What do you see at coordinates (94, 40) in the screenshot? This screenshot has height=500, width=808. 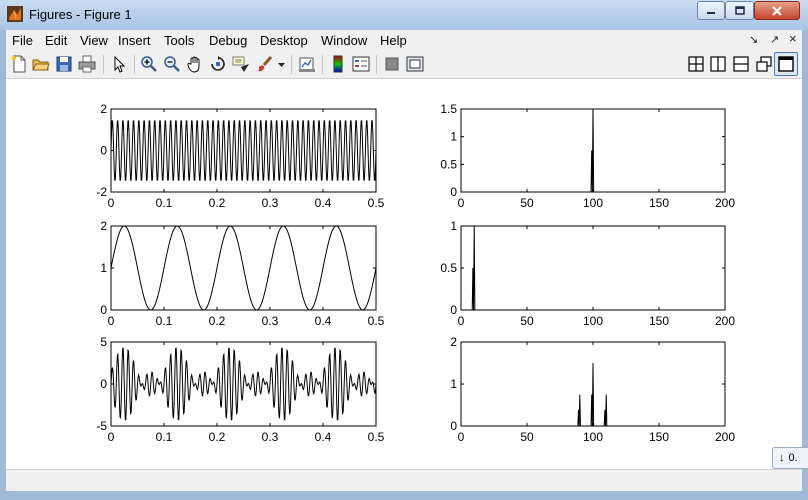 I see `menu-view: View` at bounding box center [94, 40].